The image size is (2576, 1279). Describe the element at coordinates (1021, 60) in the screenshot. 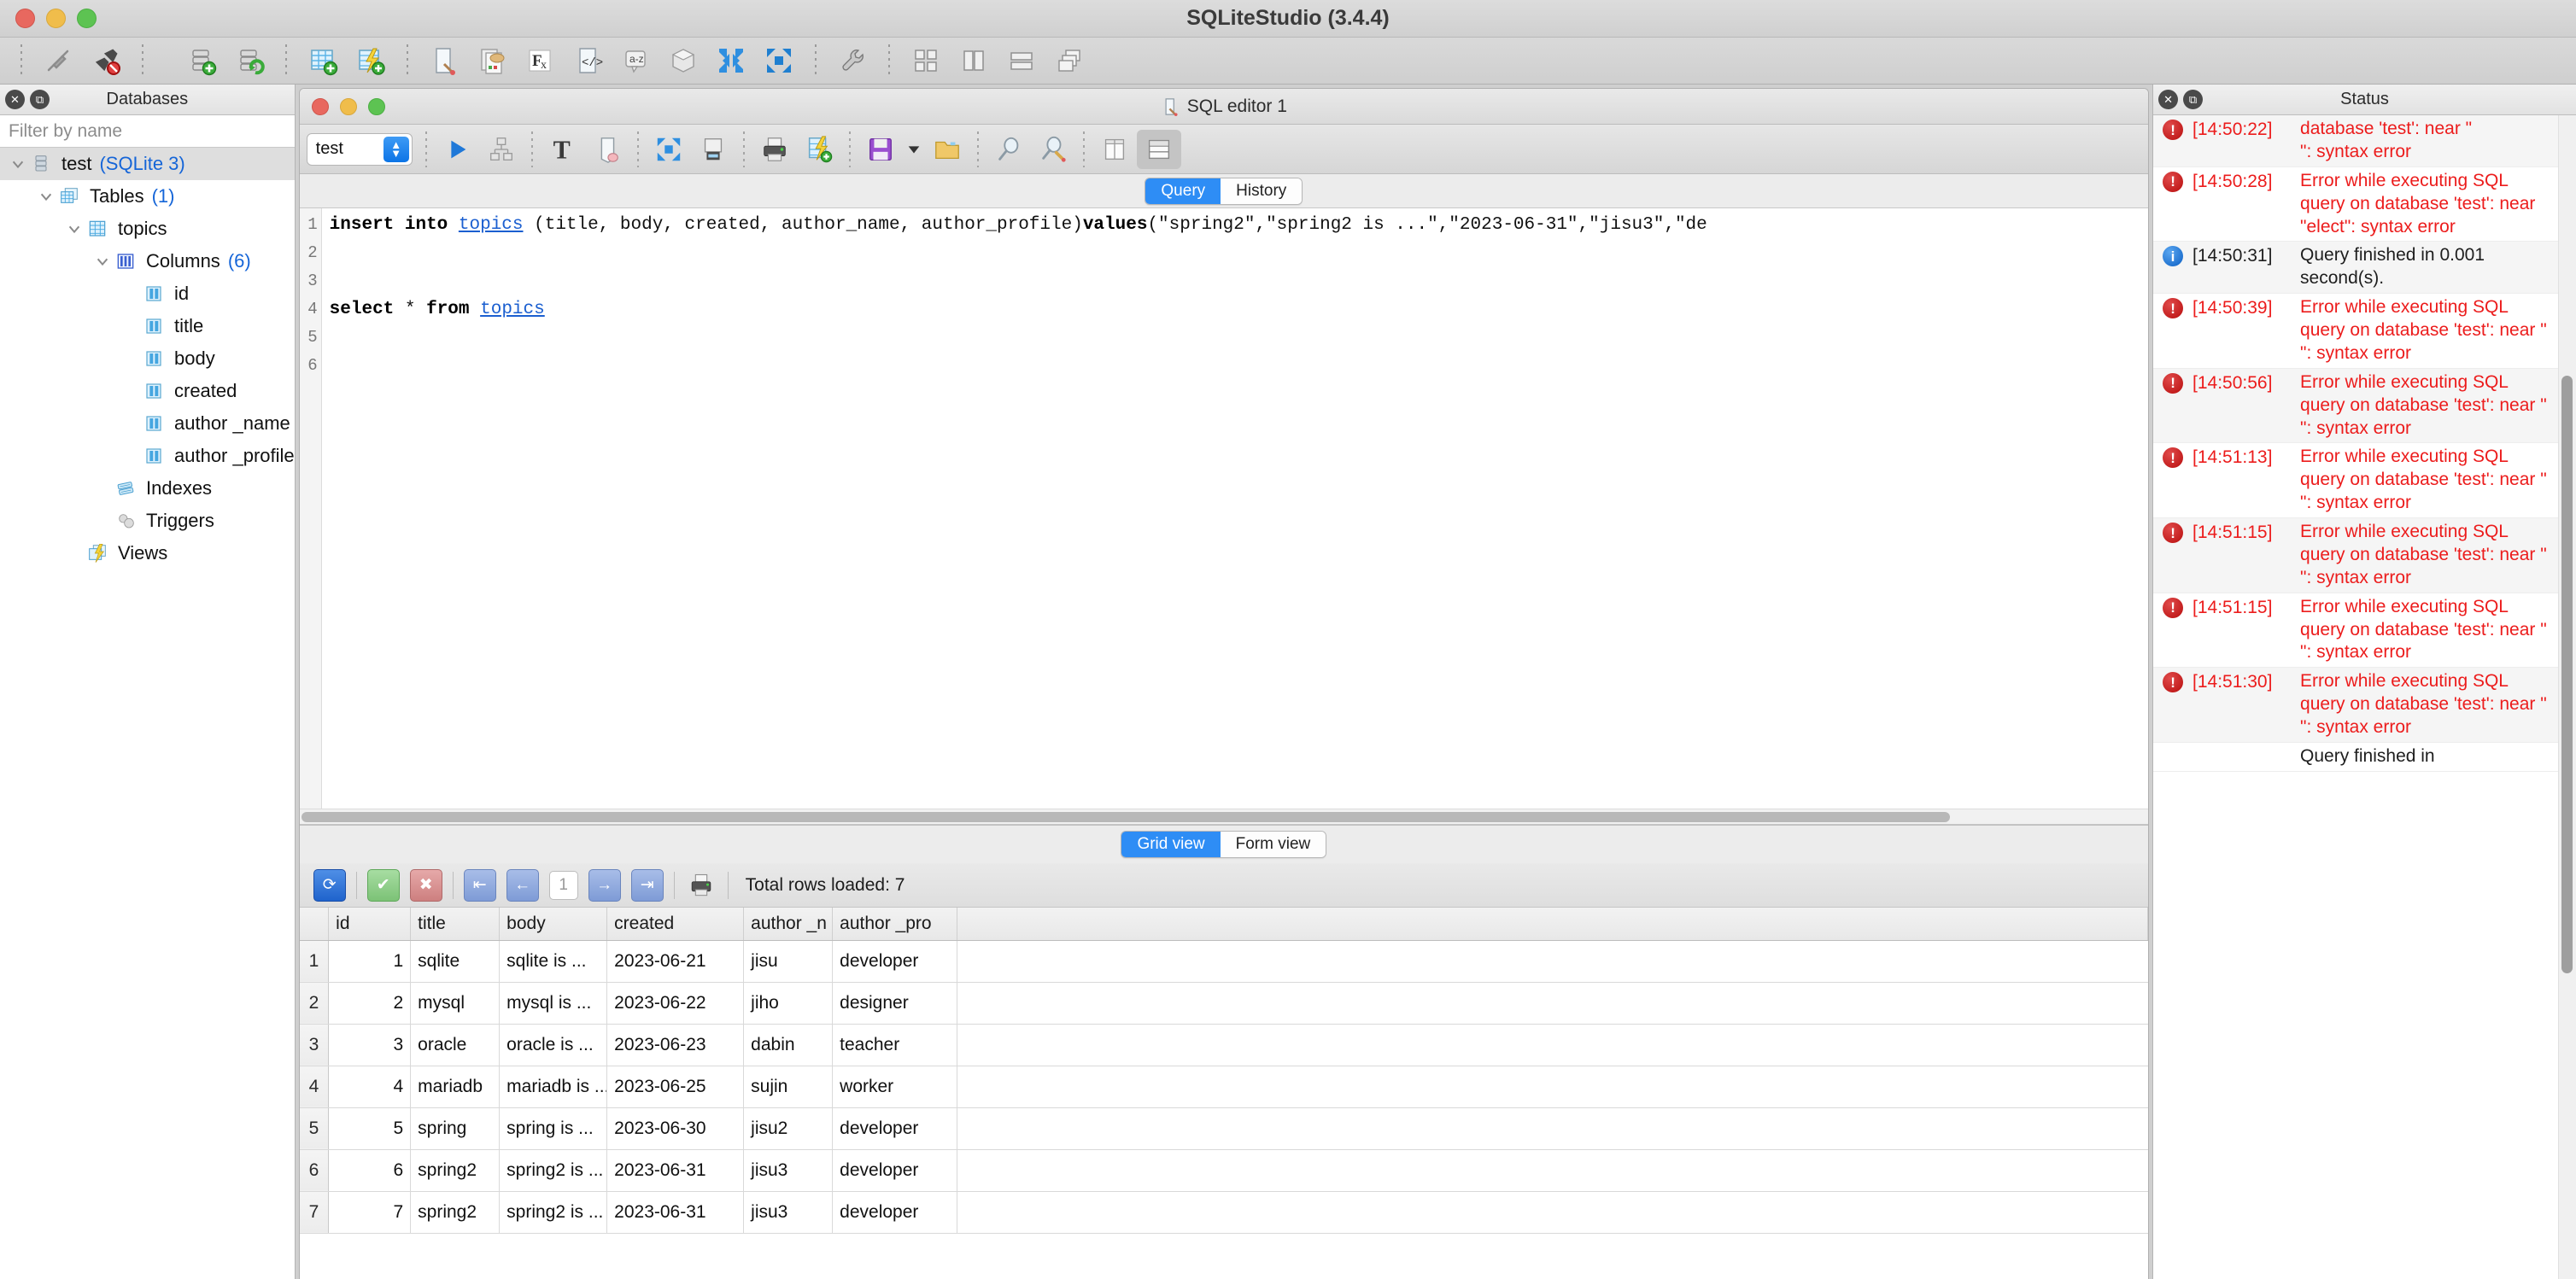

I see `tile-horizontally-button` at that location.